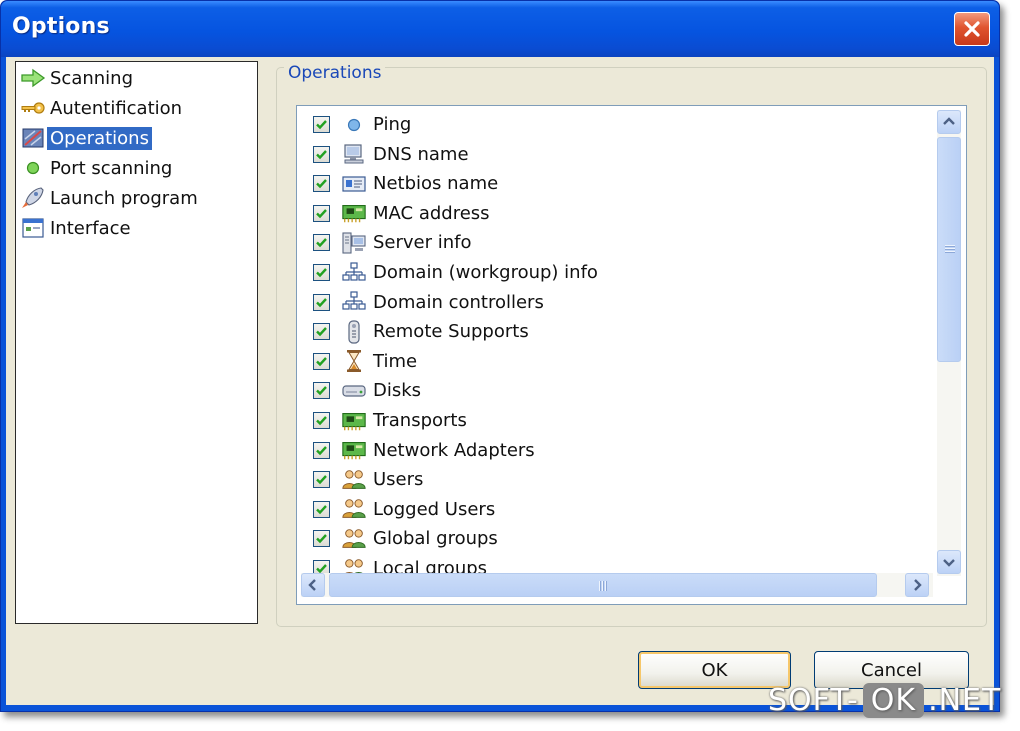 This screenshot has height=731, width=1020. I want to click on operation-item: Global groups, so click(612, 538).